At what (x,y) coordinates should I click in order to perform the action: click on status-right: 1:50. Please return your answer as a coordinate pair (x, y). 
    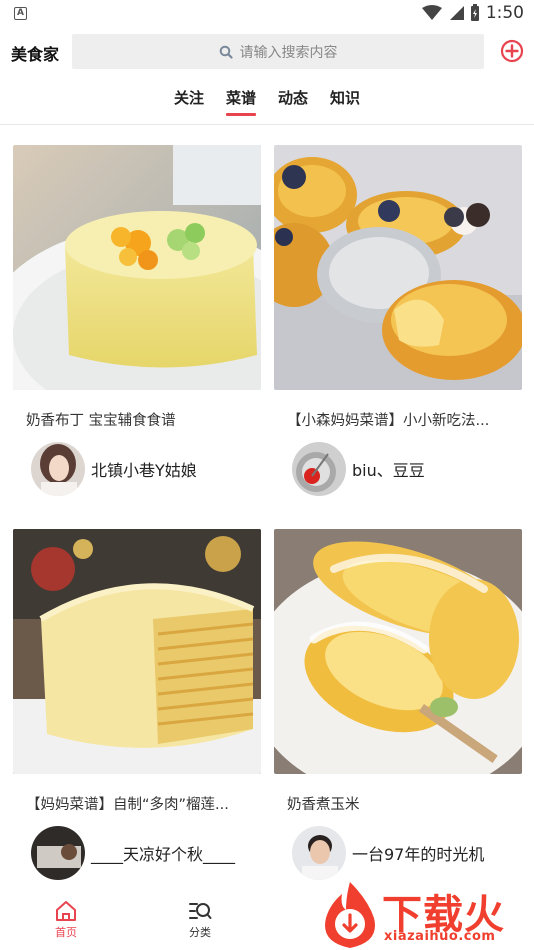
    Looking at the image, I should click on (472, 13).